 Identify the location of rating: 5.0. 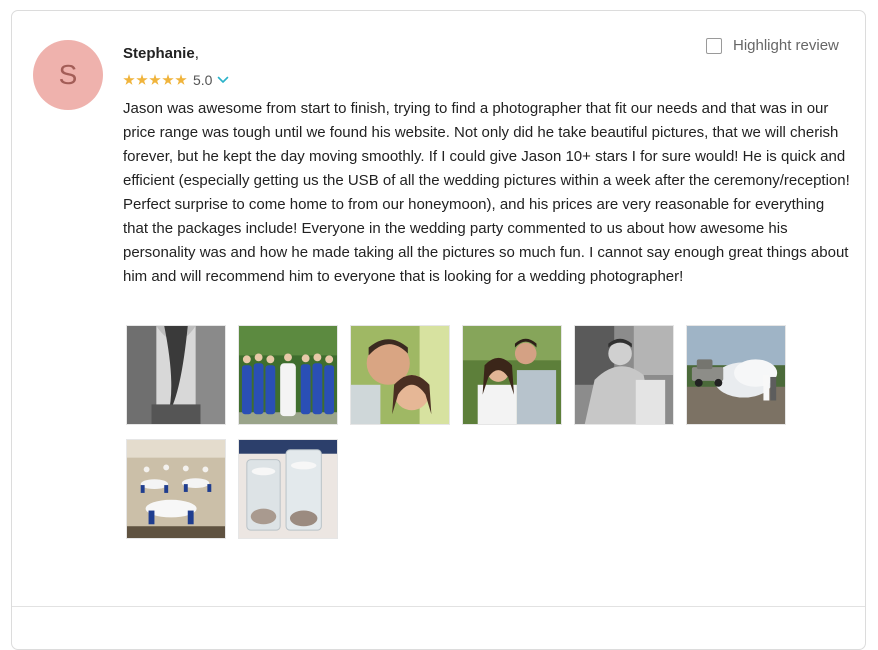
(176, 80).